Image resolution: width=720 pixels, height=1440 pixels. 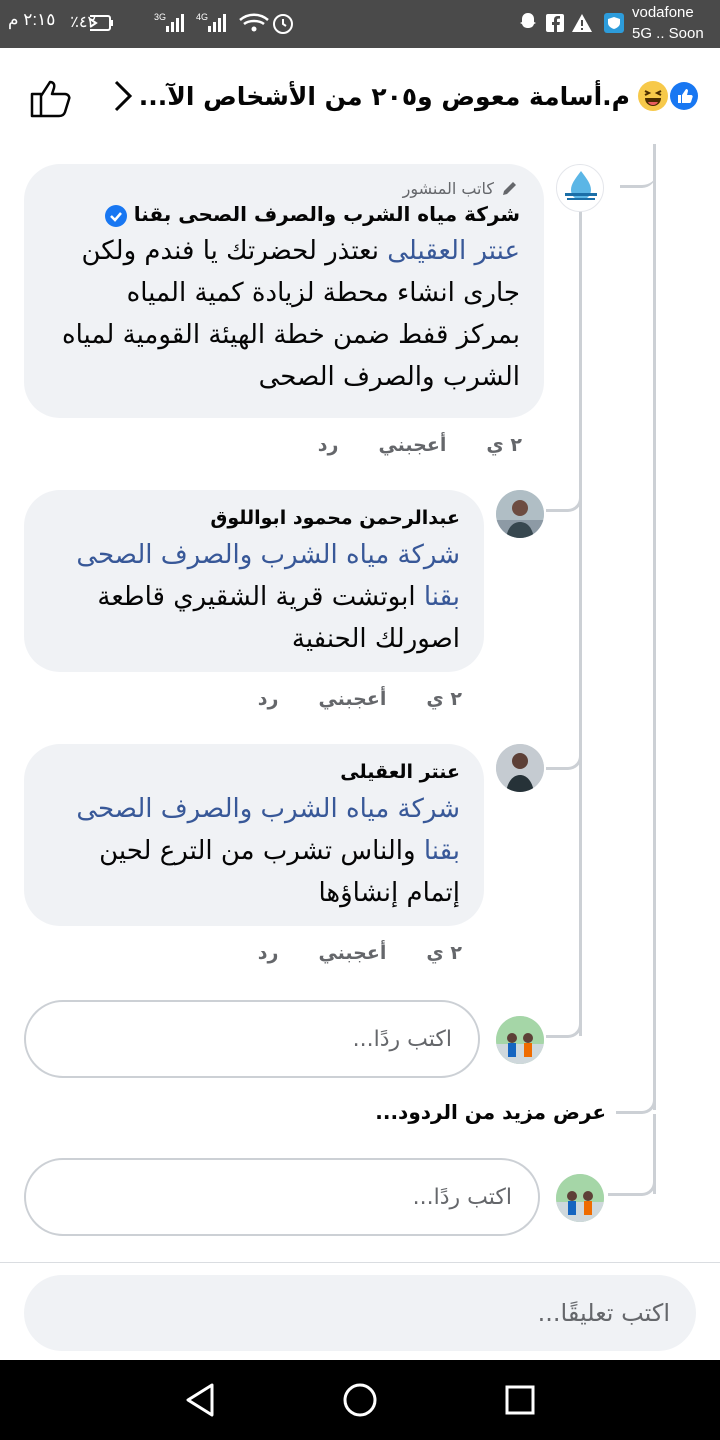 What do you see at coordinates (291, 335) in the screenshot?
I see `comment-line-text: بمركز قفط ضمن خطة الهيئة القومية لمياه` at bounding box center [291, 335].